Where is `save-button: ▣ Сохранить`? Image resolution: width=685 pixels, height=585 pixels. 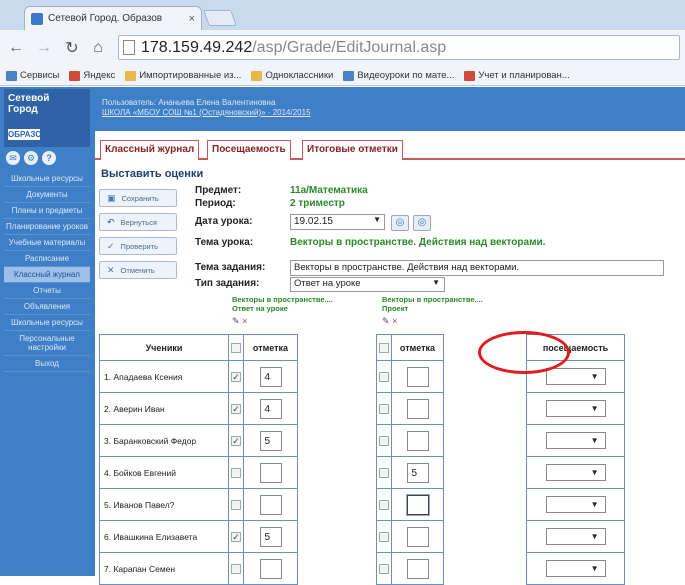 save-button: ▣ Сохранить is located at coordinates (138, 198).